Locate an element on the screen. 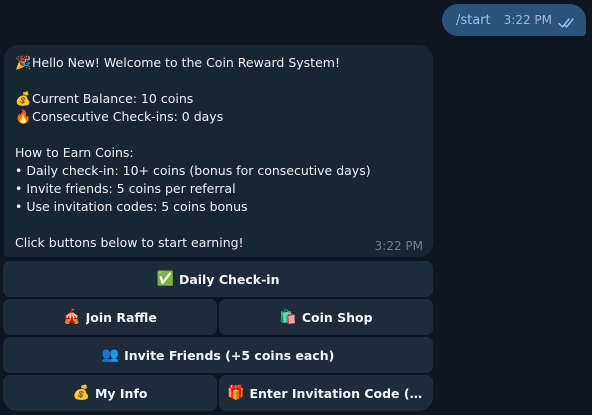 The image size is (592, 415). double-check-icon is located at coordinates (567, 21).